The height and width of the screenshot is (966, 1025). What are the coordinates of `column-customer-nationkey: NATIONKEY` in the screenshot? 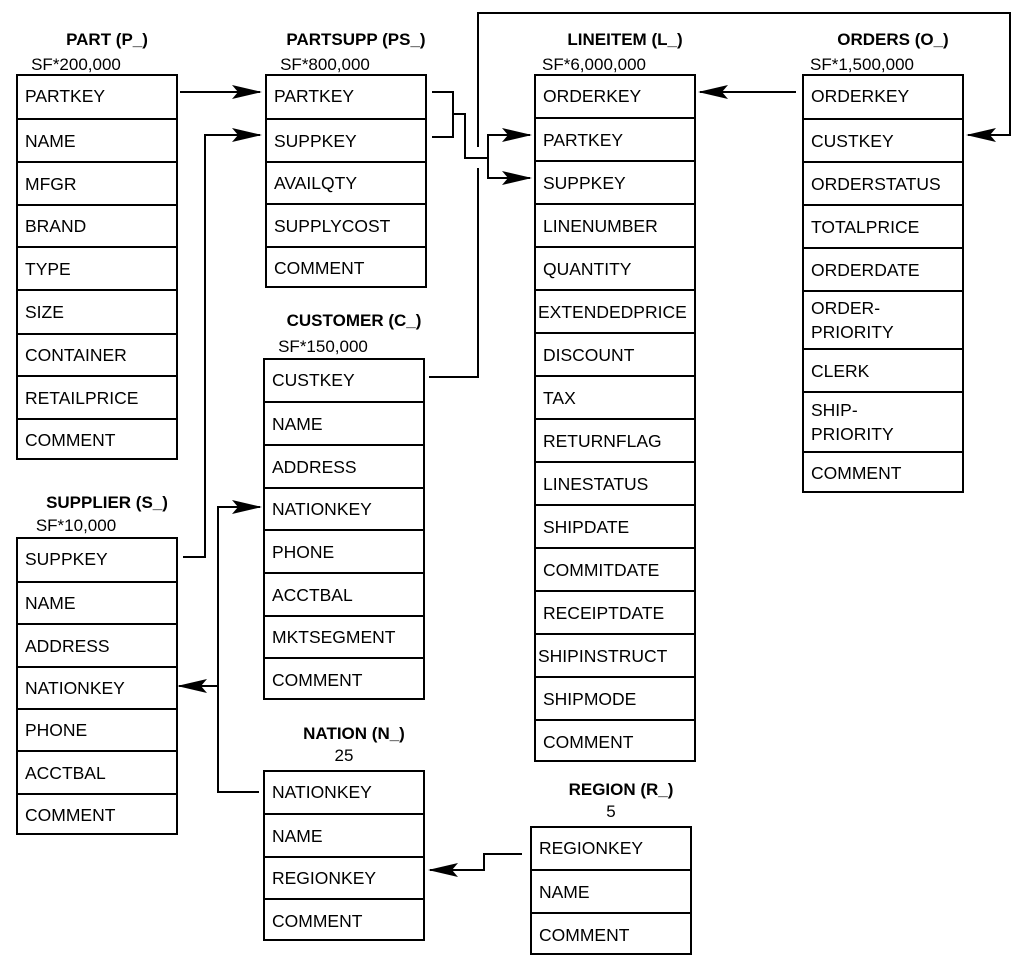 It's located at (344, 508).